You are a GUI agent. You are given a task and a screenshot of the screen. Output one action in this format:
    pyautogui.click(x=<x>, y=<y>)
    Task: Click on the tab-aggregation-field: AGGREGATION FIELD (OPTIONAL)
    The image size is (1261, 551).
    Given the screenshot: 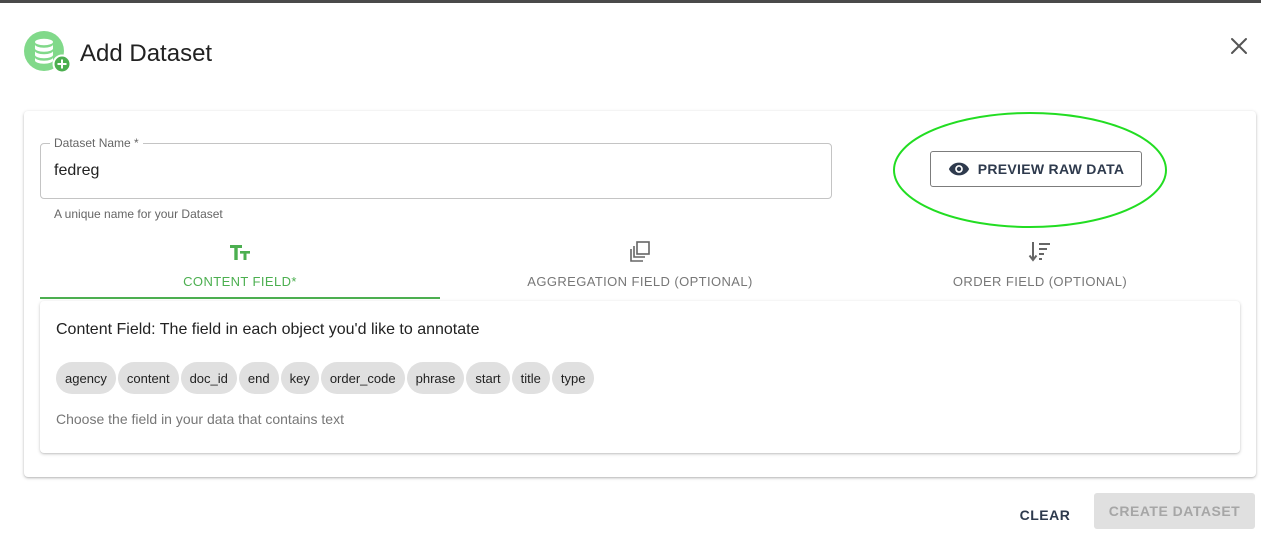 What is the action you would take?
    pyautogui.click(x=640, y=265)
    